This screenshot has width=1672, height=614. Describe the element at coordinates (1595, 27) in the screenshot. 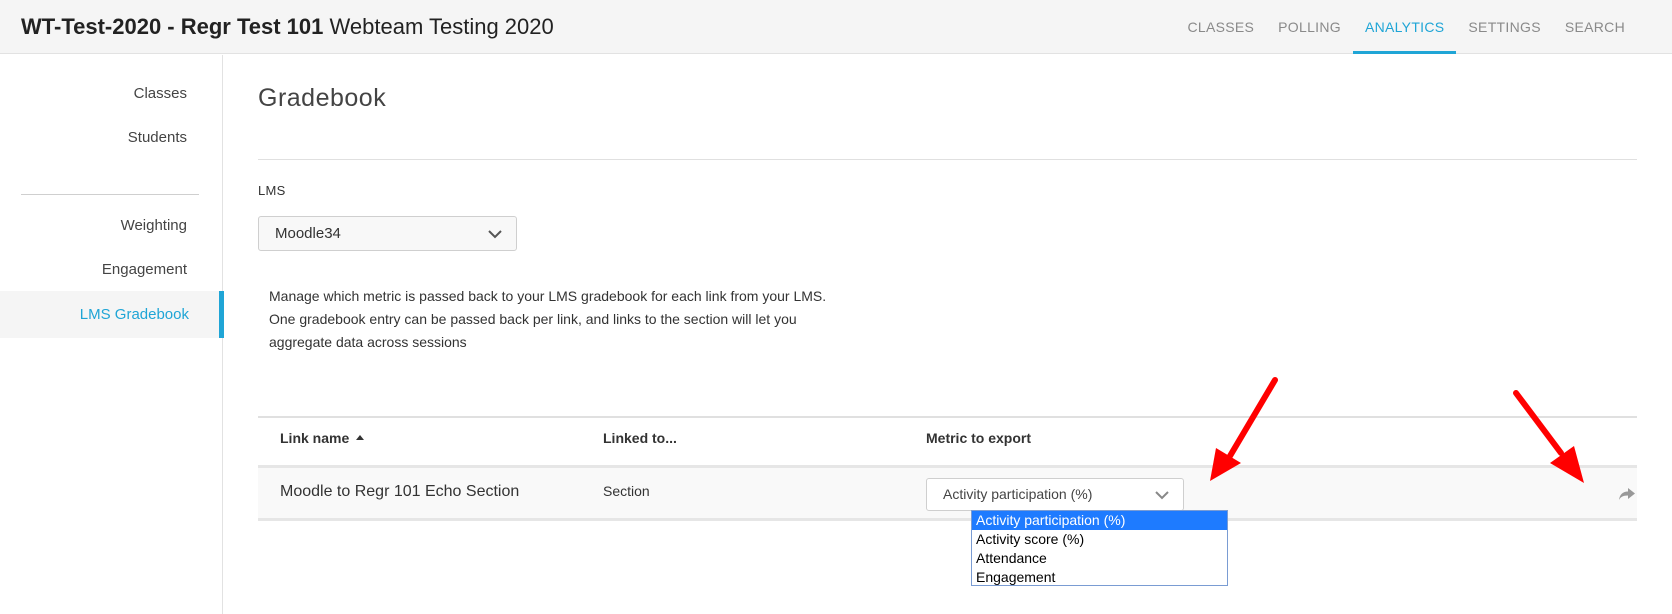

I see `nav-search: SEARCH` at that location.